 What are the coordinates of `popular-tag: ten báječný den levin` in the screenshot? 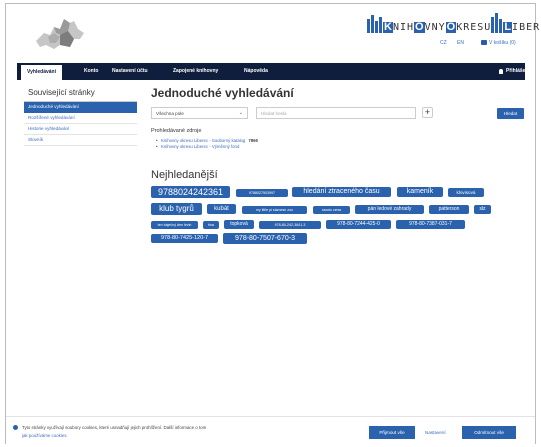 It's located at (174, 225).